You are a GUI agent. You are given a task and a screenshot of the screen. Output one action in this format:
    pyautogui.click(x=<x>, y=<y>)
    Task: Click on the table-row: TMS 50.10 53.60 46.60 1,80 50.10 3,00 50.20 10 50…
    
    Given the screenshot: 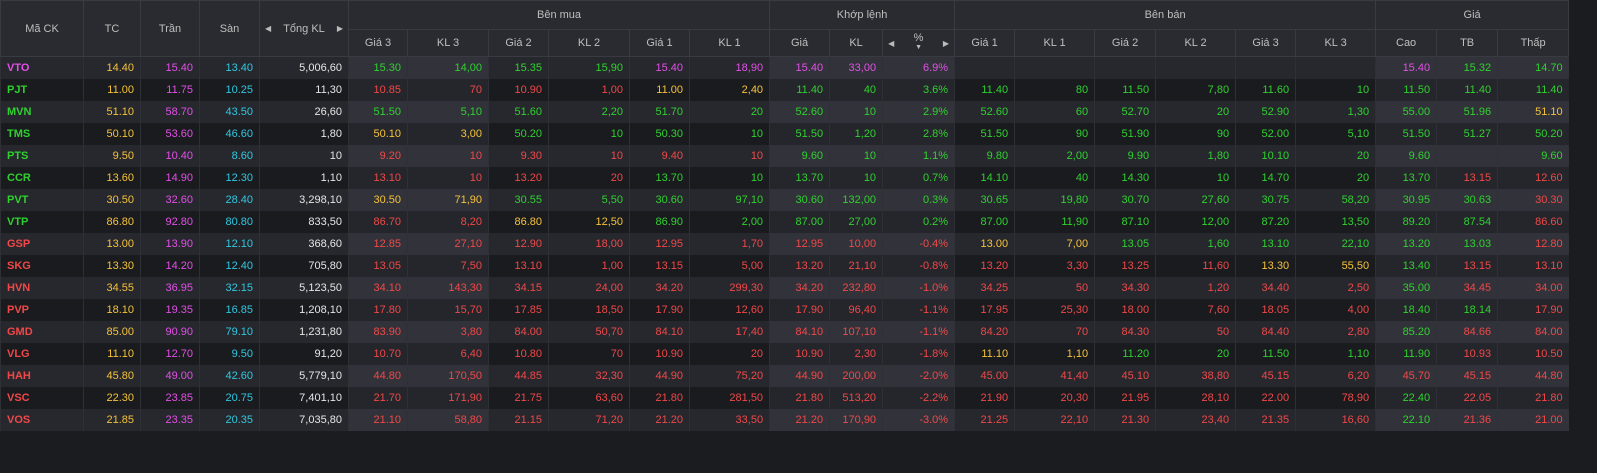 What is the action you would take?
    pyautogui.click(x=784, y=134)
    